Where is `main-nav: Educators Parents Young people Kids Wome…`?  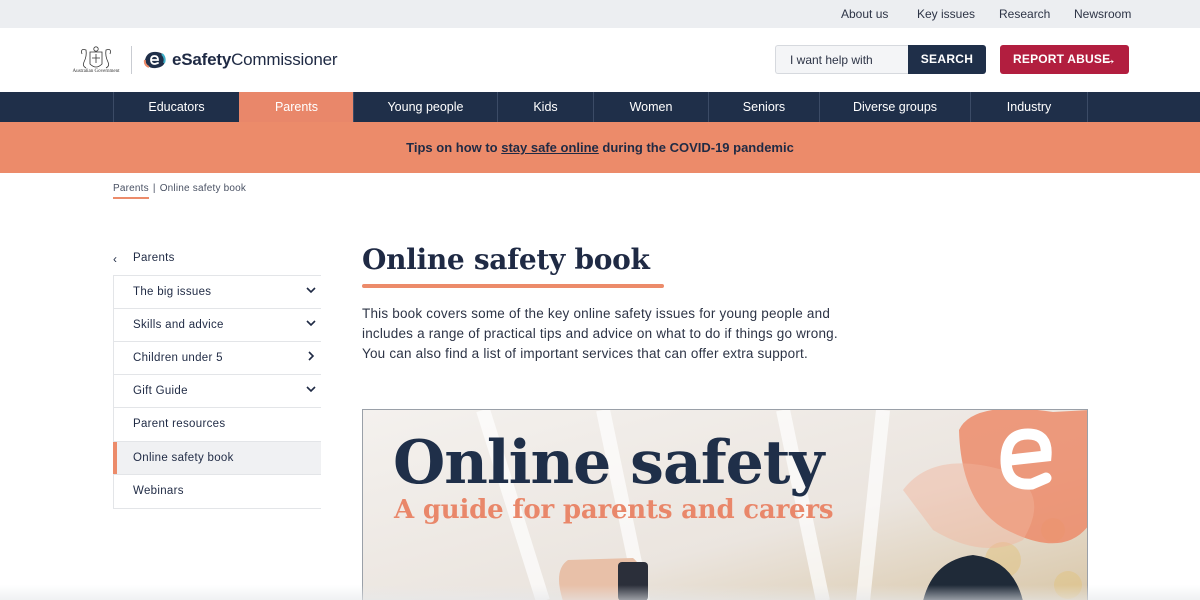 main-nav: Educators Parents Young people Kids Wome… is located at coordinates (600, 107).